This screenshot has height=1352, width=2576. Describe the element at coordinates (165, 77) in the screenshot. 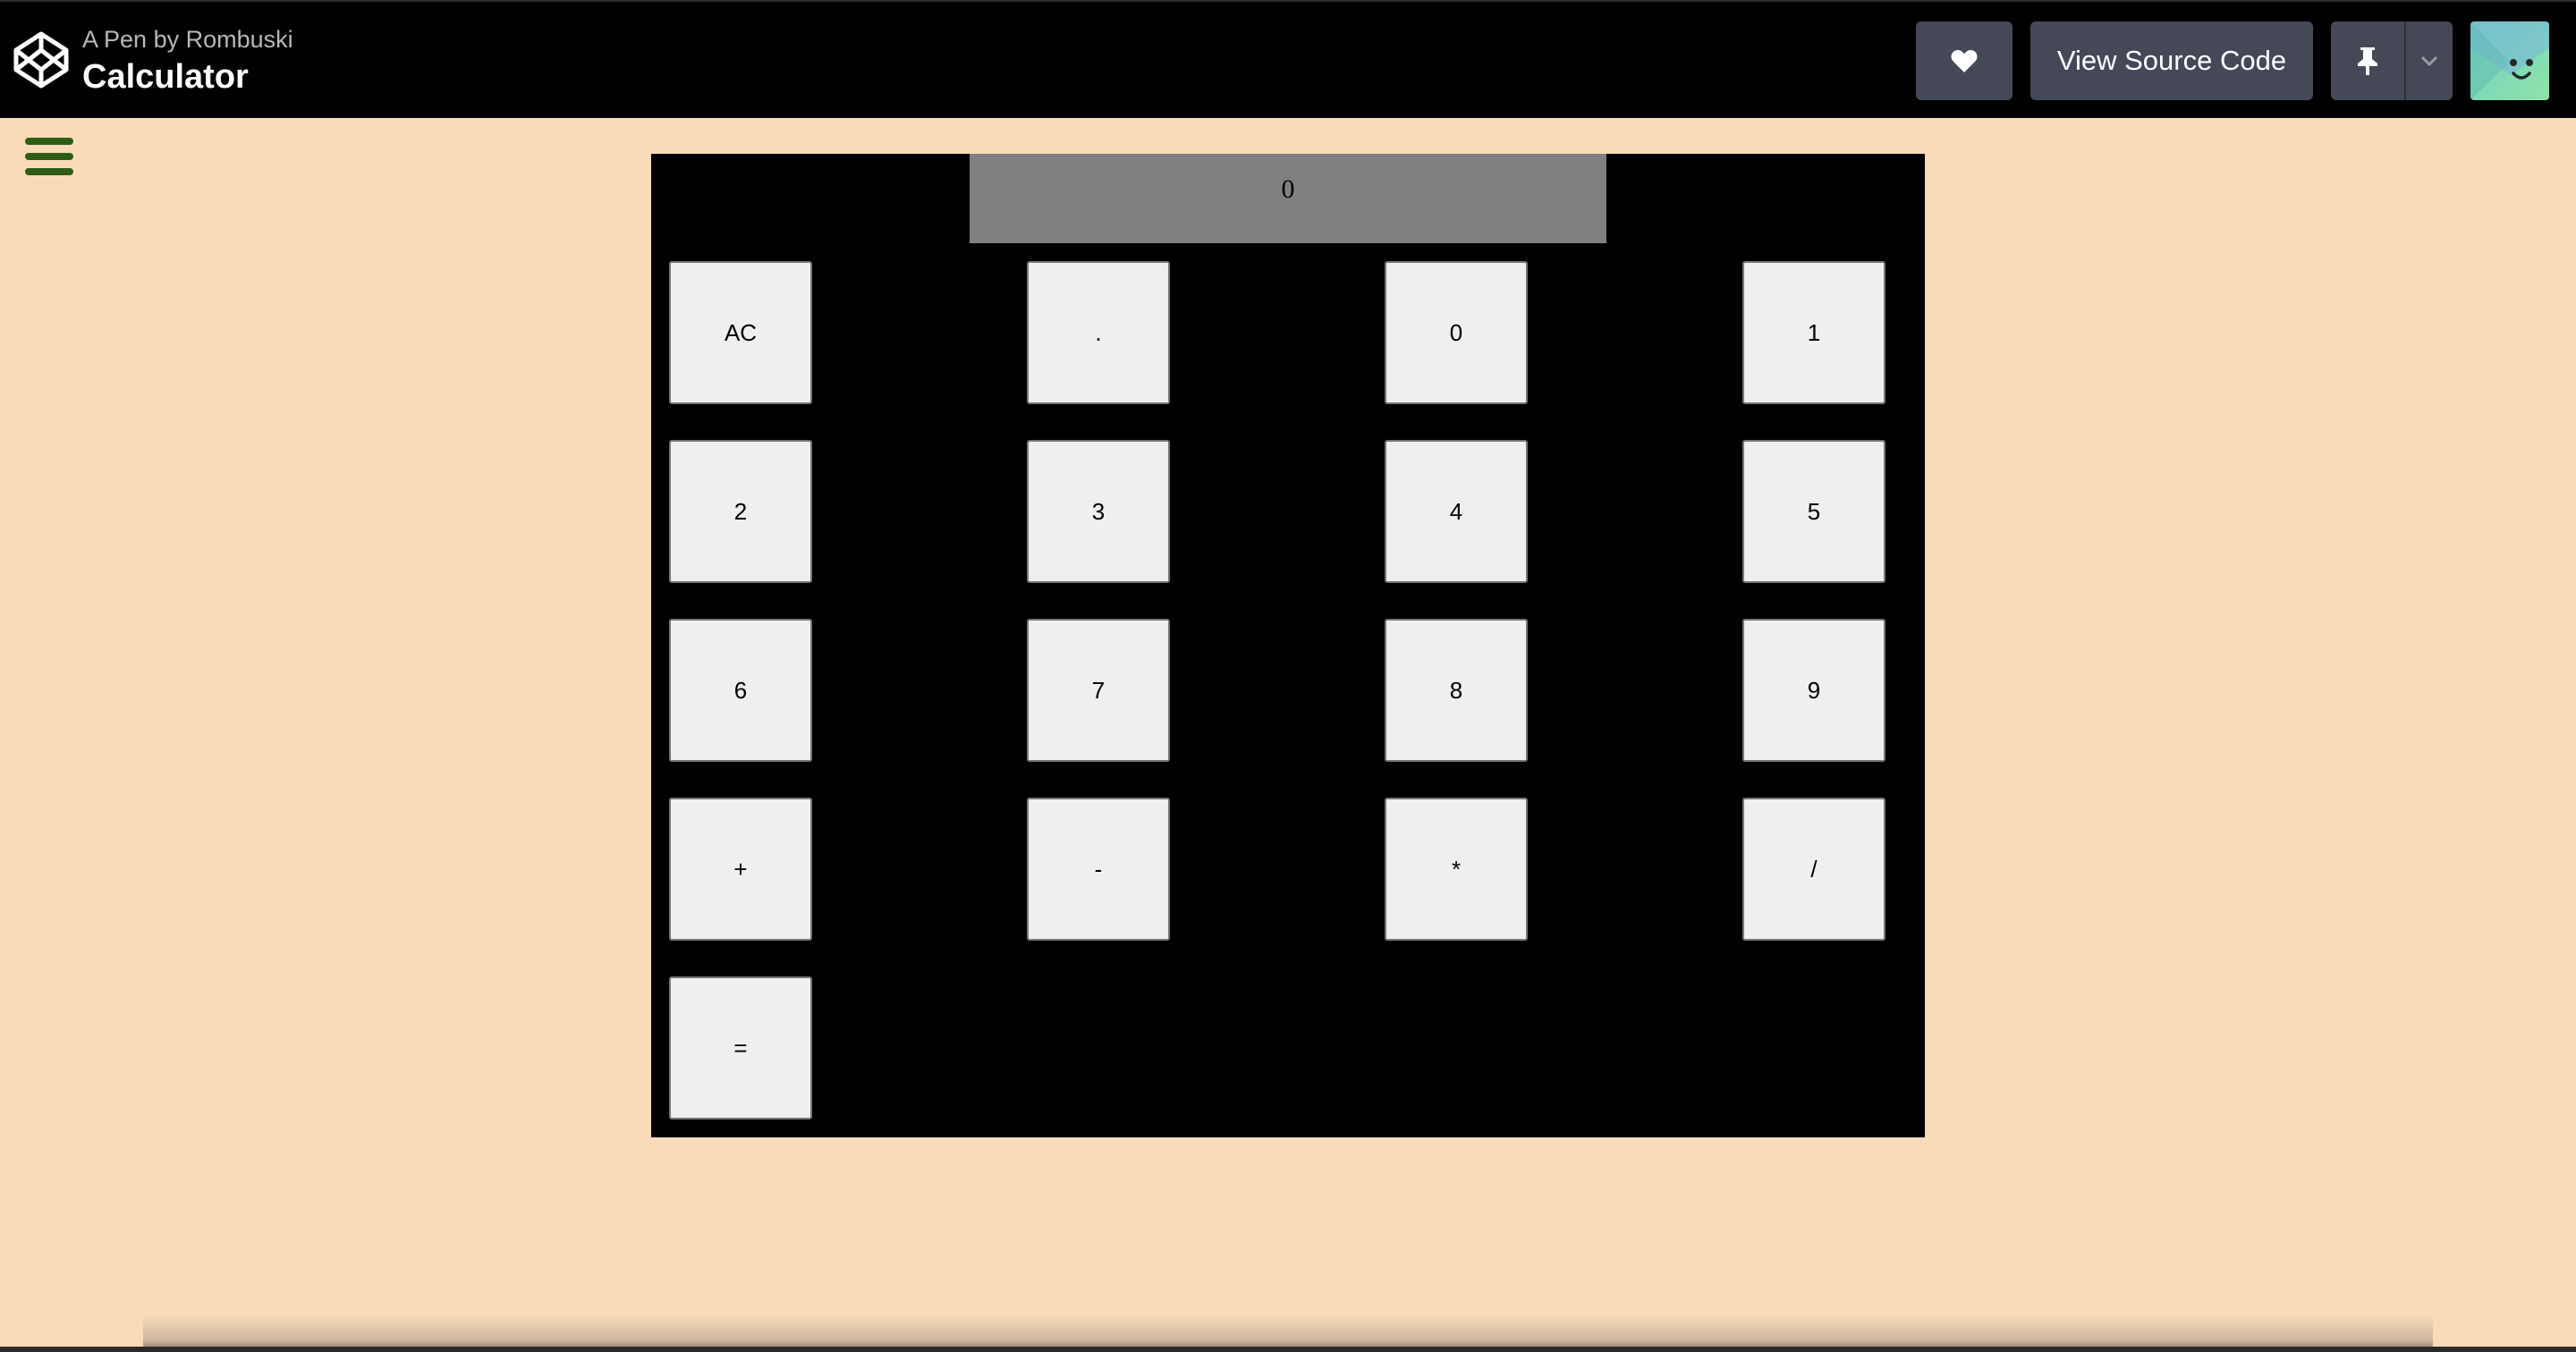

I see `pen-title: Calculator` at that location.